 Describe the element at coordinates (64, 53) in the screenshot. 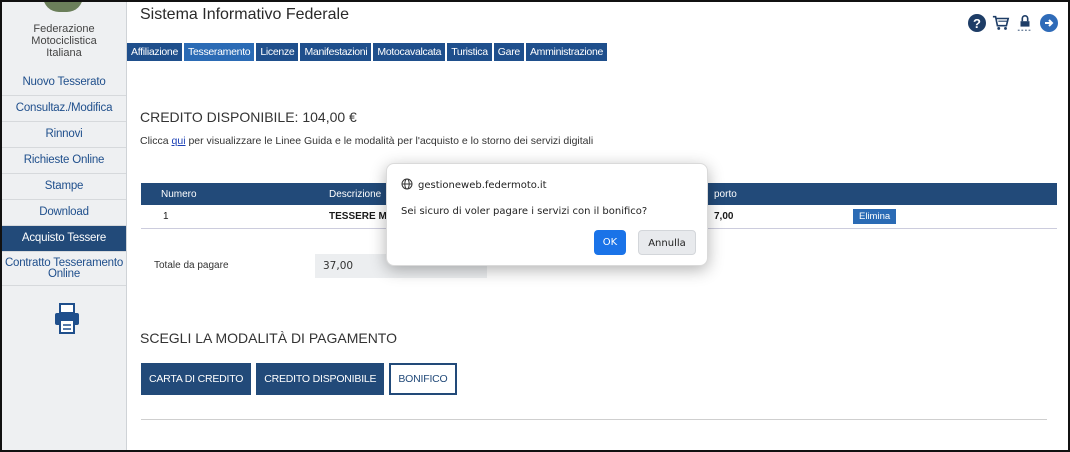

I see `org-name-line-3: Italiana` at that location.